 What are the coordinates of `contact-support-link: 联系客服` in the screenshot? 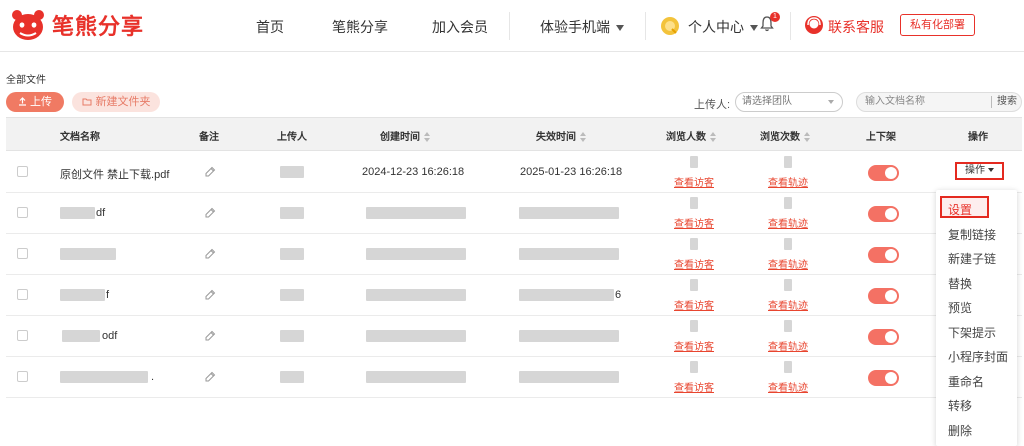 It's located at (856, 27).